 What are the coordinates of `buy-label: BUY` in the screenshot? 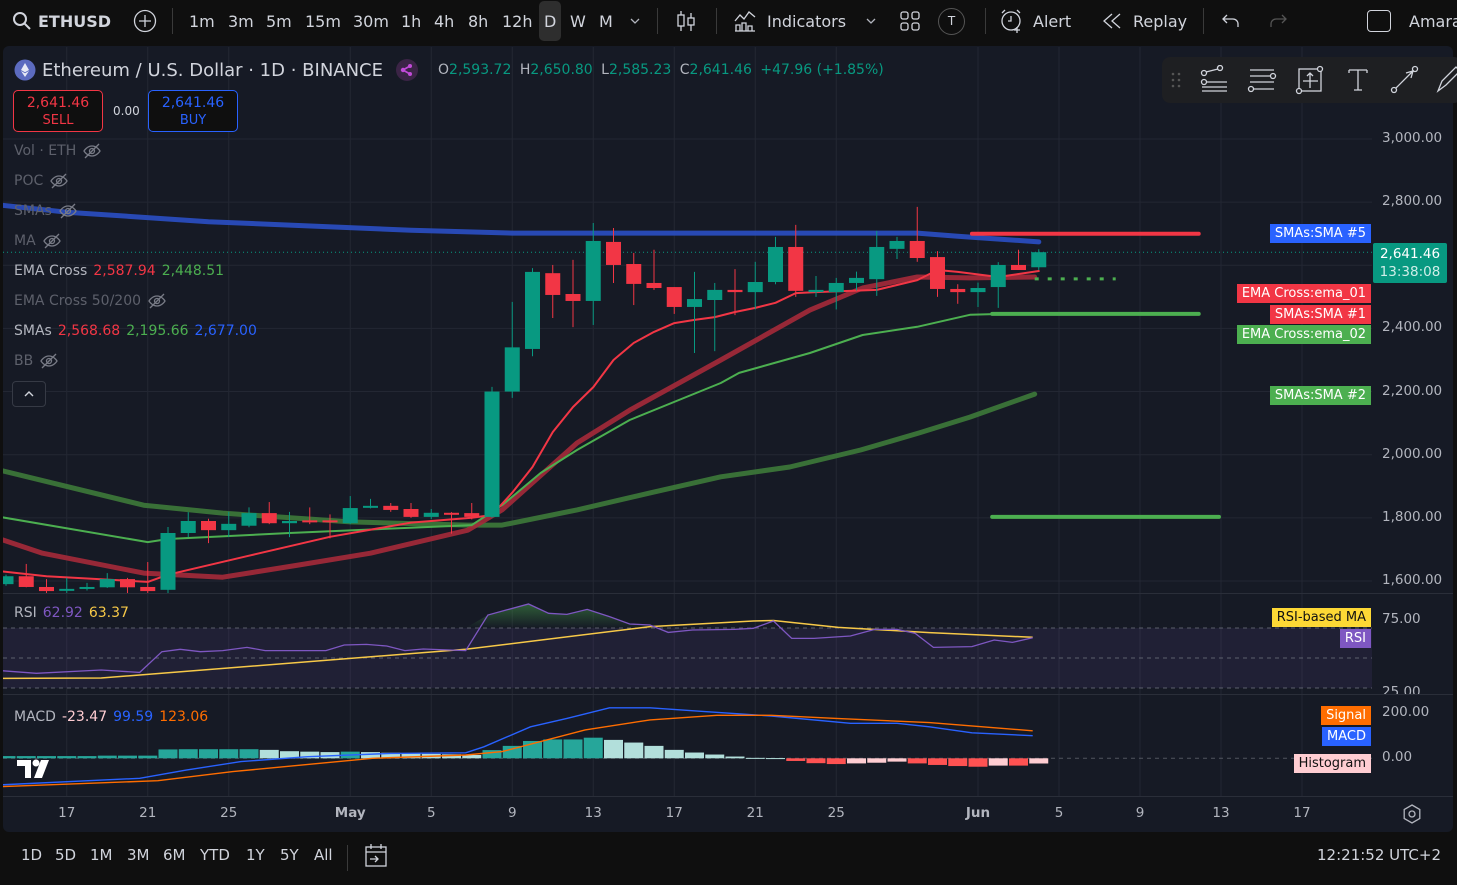 It's located at (193, 120).